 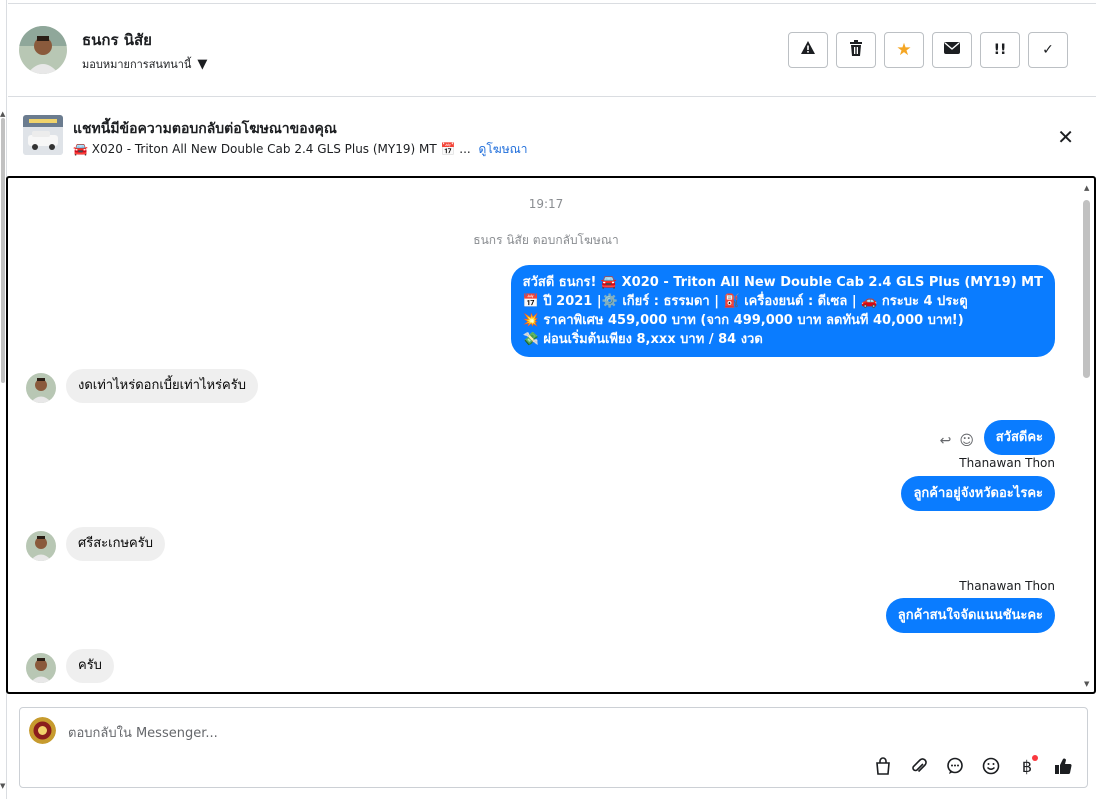 I want to click on composer-toolbar: ฿, so click(x=973, y=766).